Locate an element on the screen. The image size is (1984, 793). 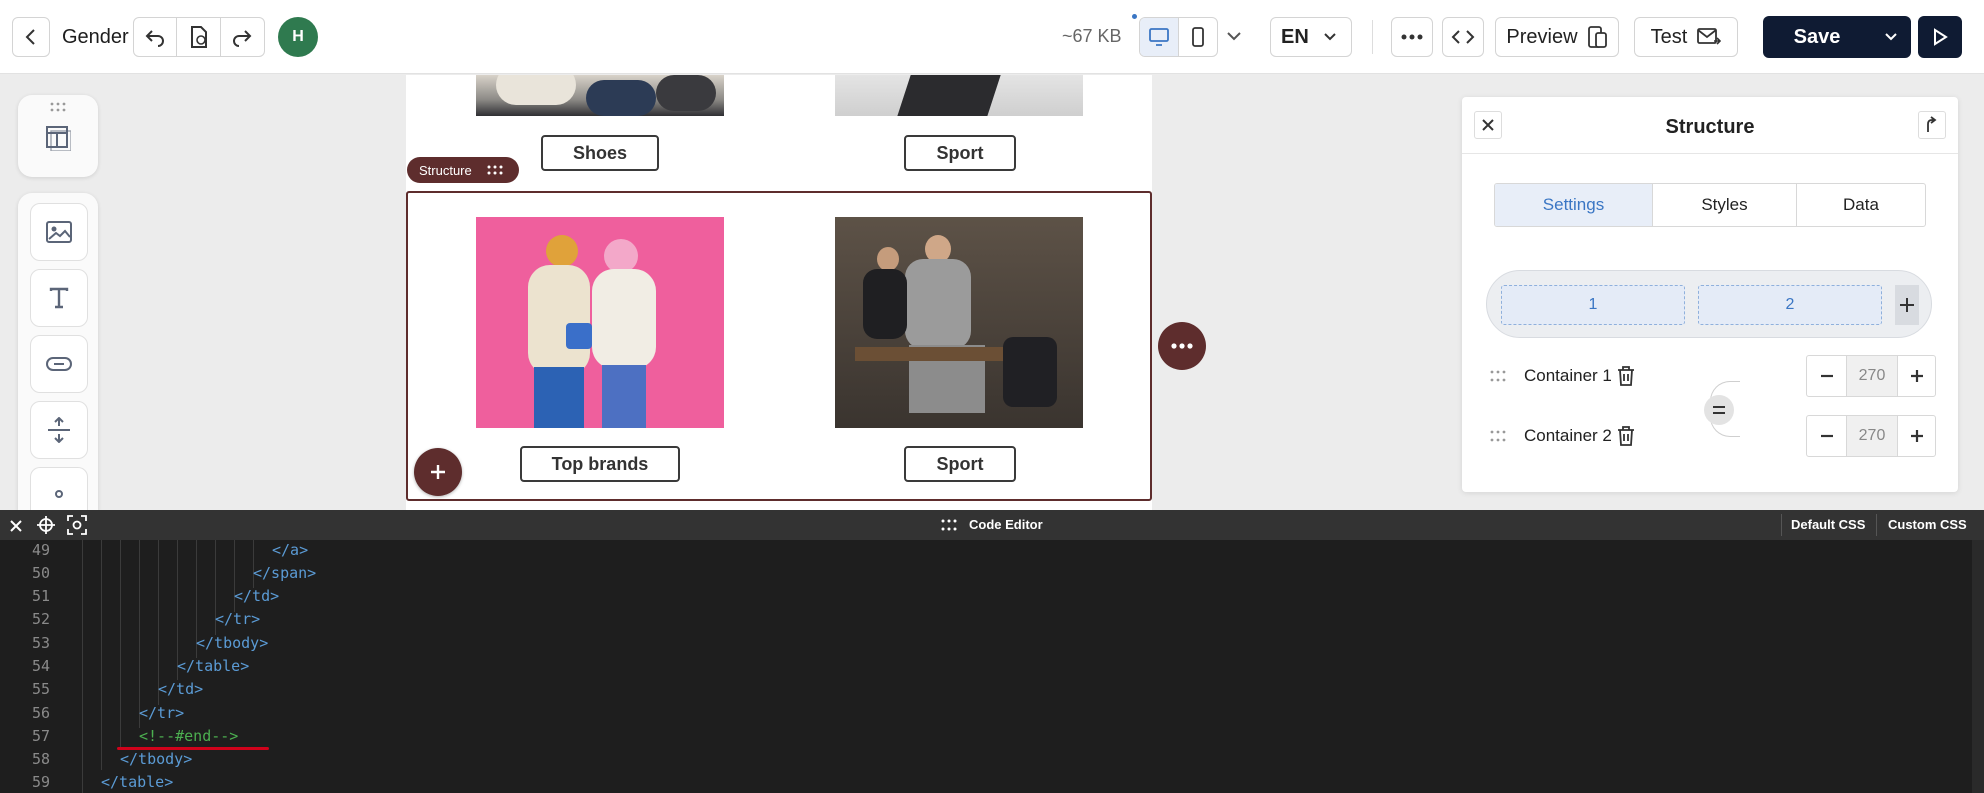
save-button: Save is located at coordinates (1817, 37).